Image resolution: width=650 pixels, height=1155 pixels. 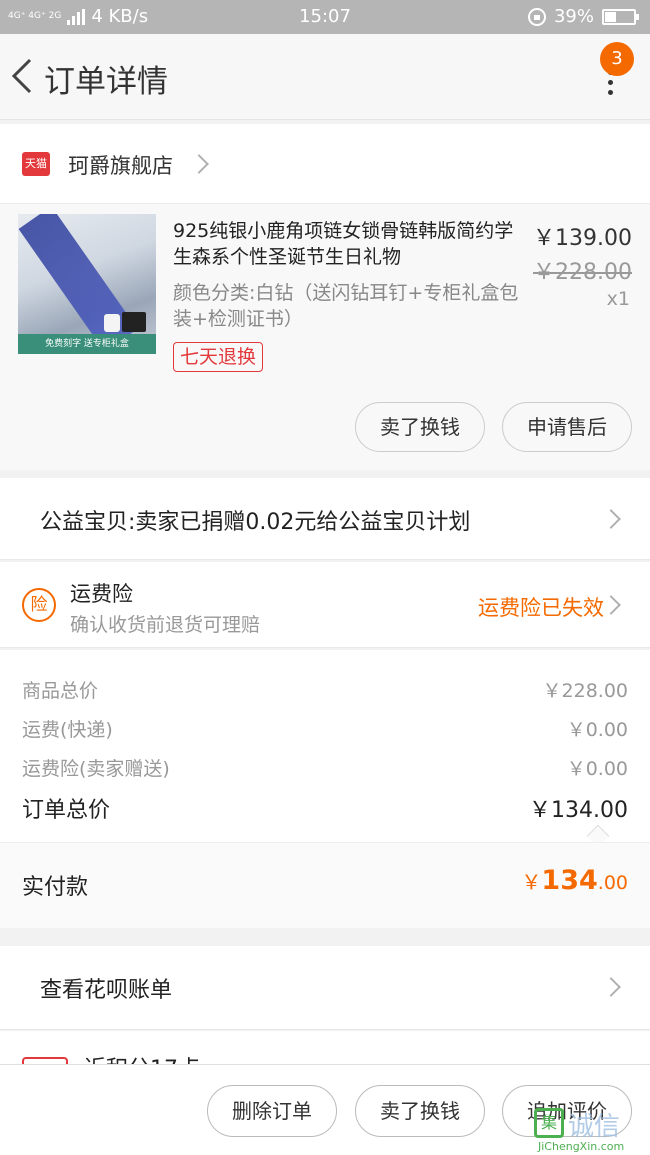 I want to click on huabei-bill-row: 查看花呗账单, so click(x=325, y=988).